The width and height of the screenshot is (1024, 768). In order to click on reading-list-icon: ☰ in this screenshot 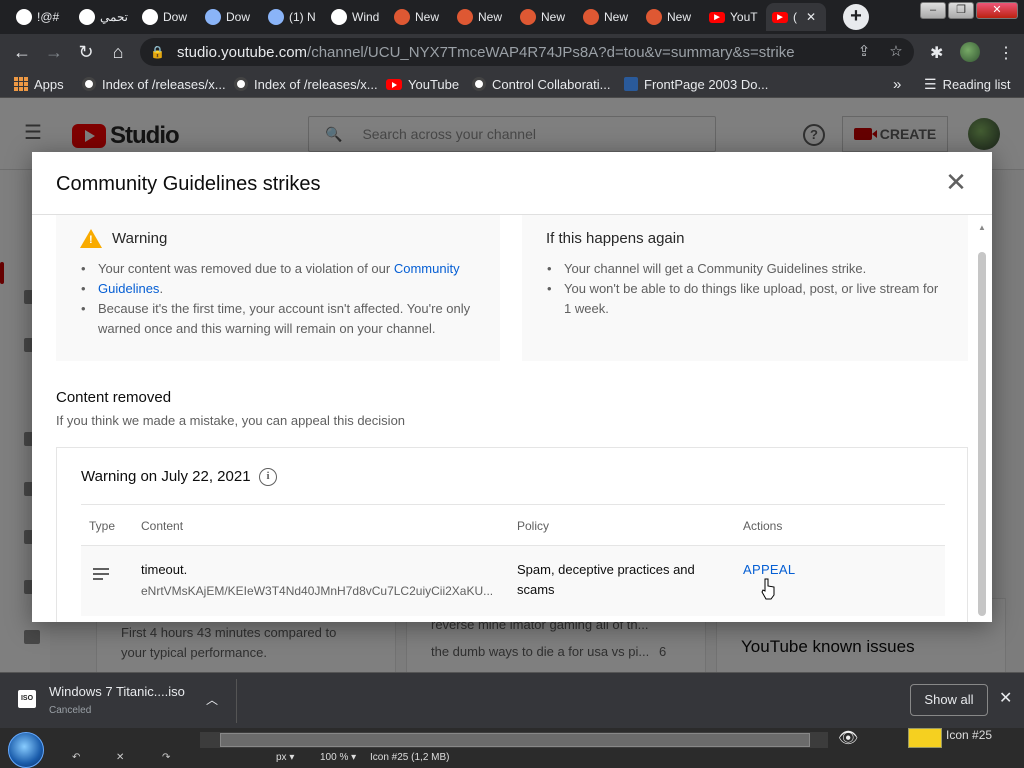, I will do `click(930, 83)`.